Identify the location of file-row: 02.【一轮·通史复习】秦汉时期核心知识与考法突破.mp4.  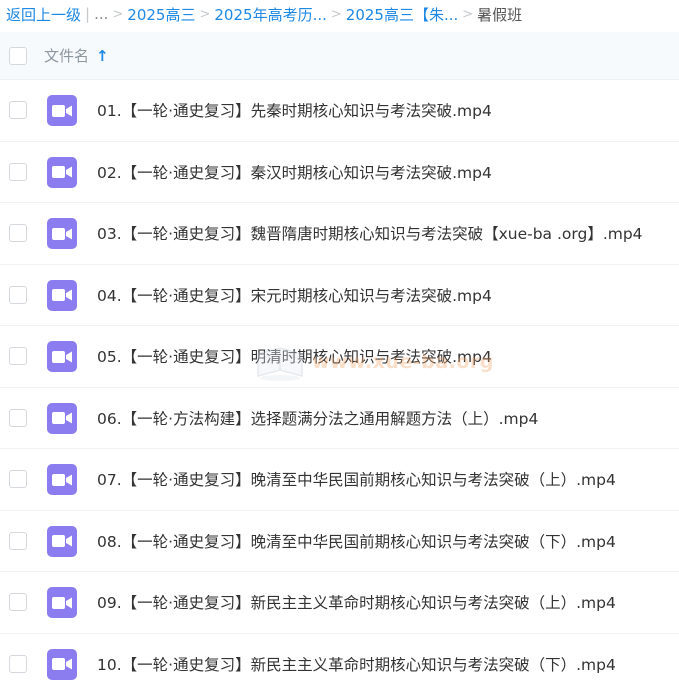
(339, 172).